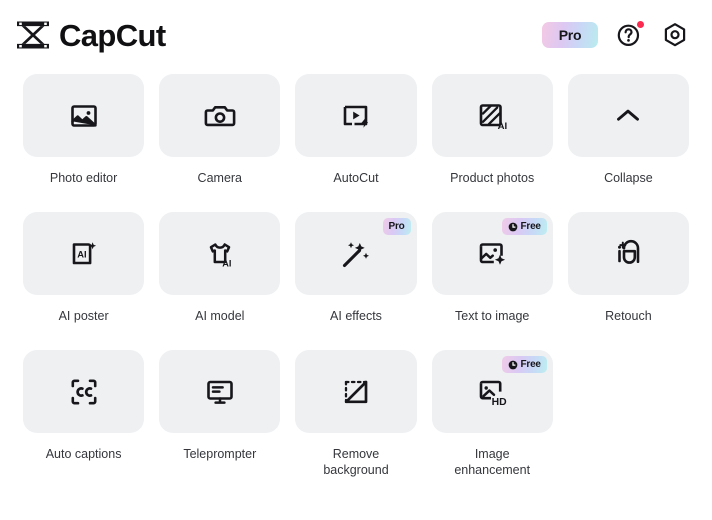 Image resolution: width=712 pixels, height=520 pixels. Describe the element at coordinates (628, 316) in the screenshot. I see `tool-label: Retouch` at that location.